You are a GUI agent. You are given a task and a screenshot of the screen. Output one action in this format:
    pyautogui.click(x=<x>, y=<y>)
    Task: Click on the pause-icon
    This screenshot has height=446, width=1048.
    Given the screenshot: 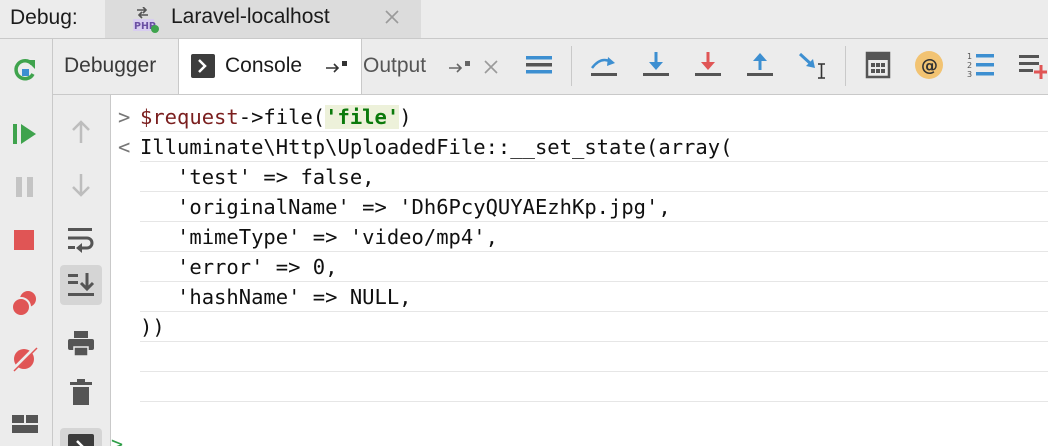 What is the action you would take?
    pyautogui.click(x=25, y=187)
    